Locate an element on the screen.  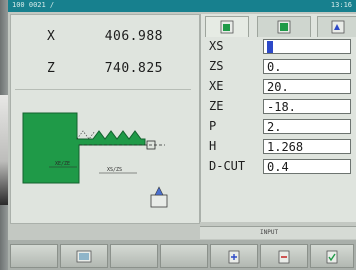
axis-value-x: 406.988 is located at coordinates (133, 36).